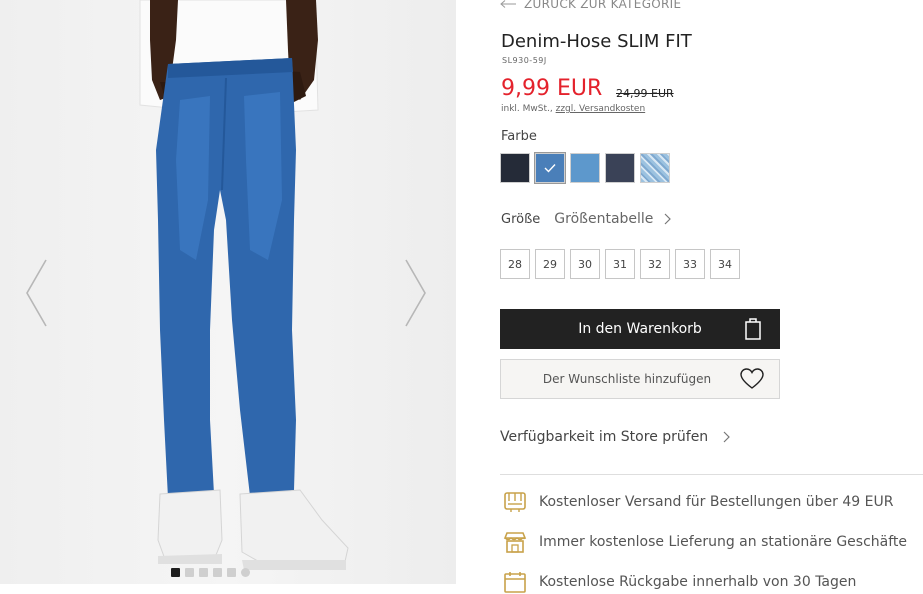 The height and width of the screenshot is (594, 923). What do you see at coordinates (645, 93) in the screenshot?
I see `old-price: 24,99 EUR` at bounding box center [645, 93].